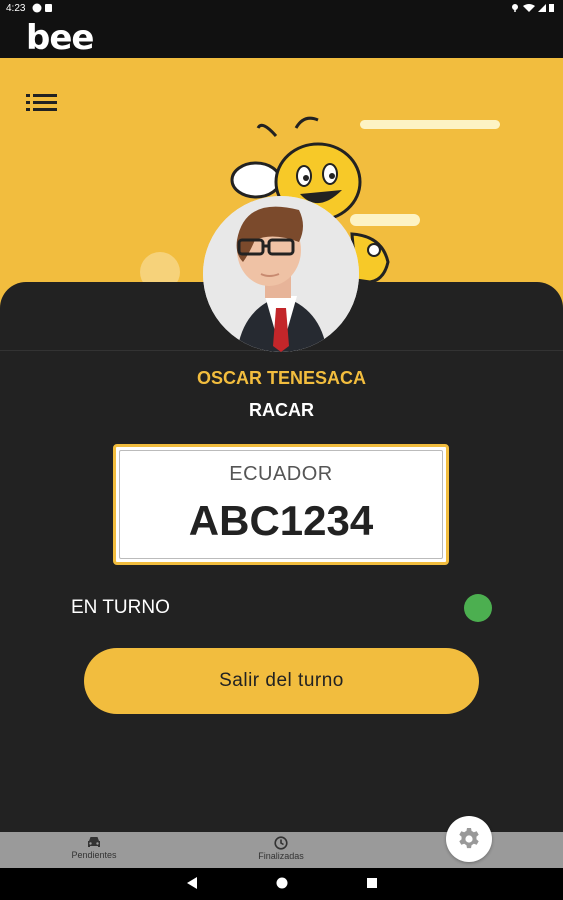 This screenshot has height=900, width=563. What do you see at coordinates (281, 520) in the screenshot?
I see `plate-number: ABC1234` at bounding box center [281, 520].